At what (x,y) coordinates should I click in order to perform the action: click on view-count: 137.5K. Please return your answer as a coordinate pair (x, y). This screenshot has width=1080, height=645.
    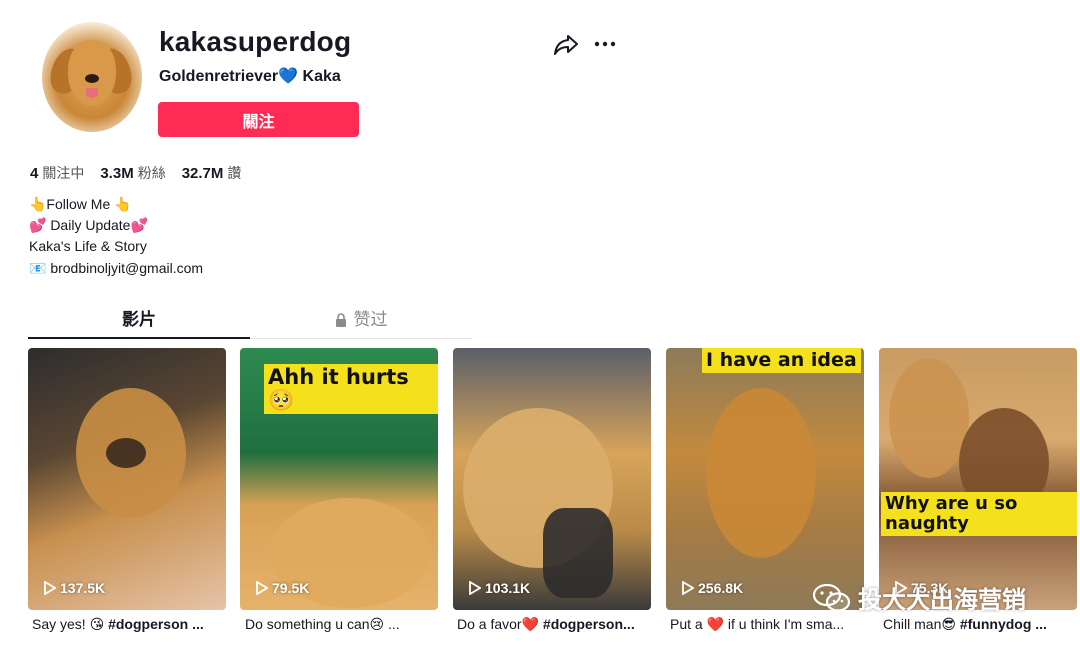
    Looking at the image, I should click on (74, 588).